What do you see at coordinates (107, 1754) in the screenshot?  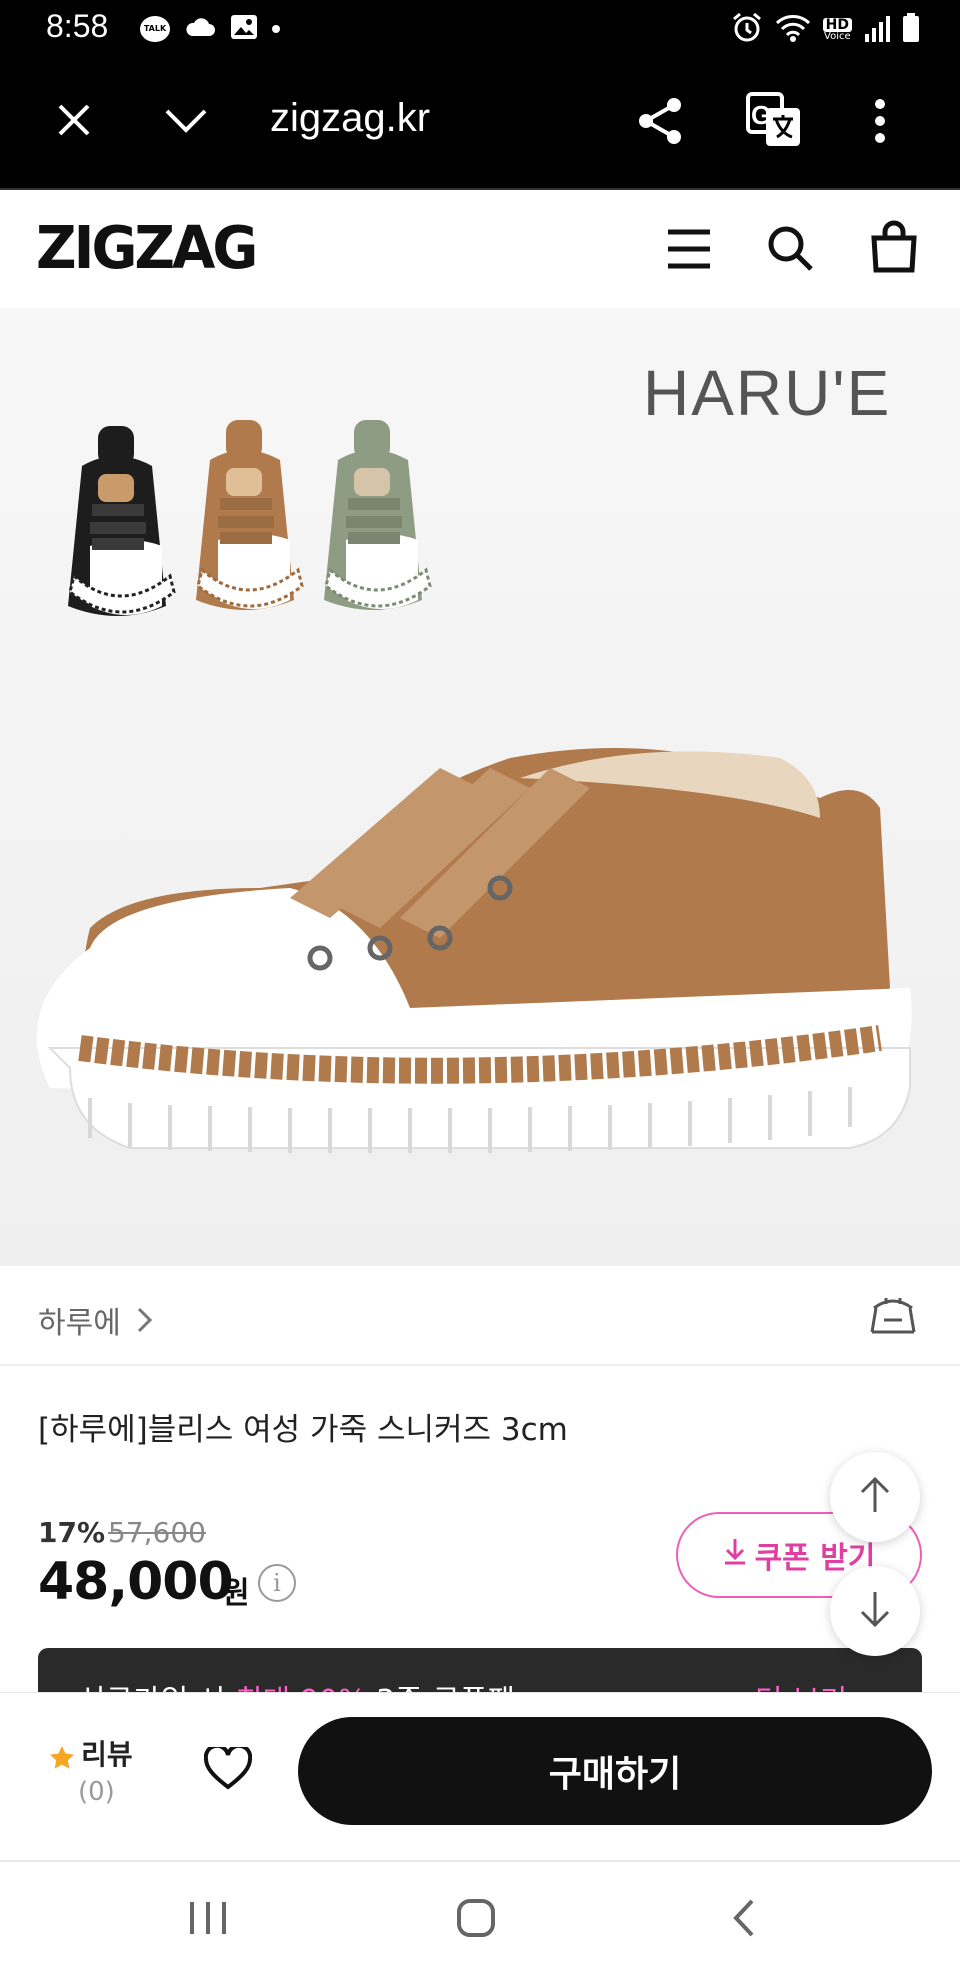 I see `review-label: 리뷰` at bounding box center [107, 1754].